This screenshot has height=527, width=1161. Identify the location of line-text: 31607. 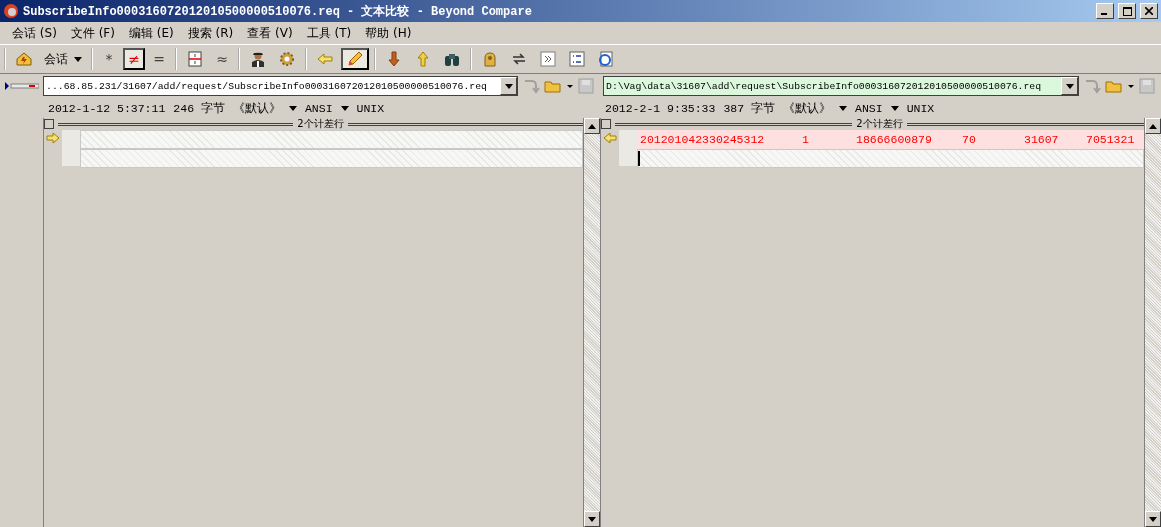
(1041, 139).